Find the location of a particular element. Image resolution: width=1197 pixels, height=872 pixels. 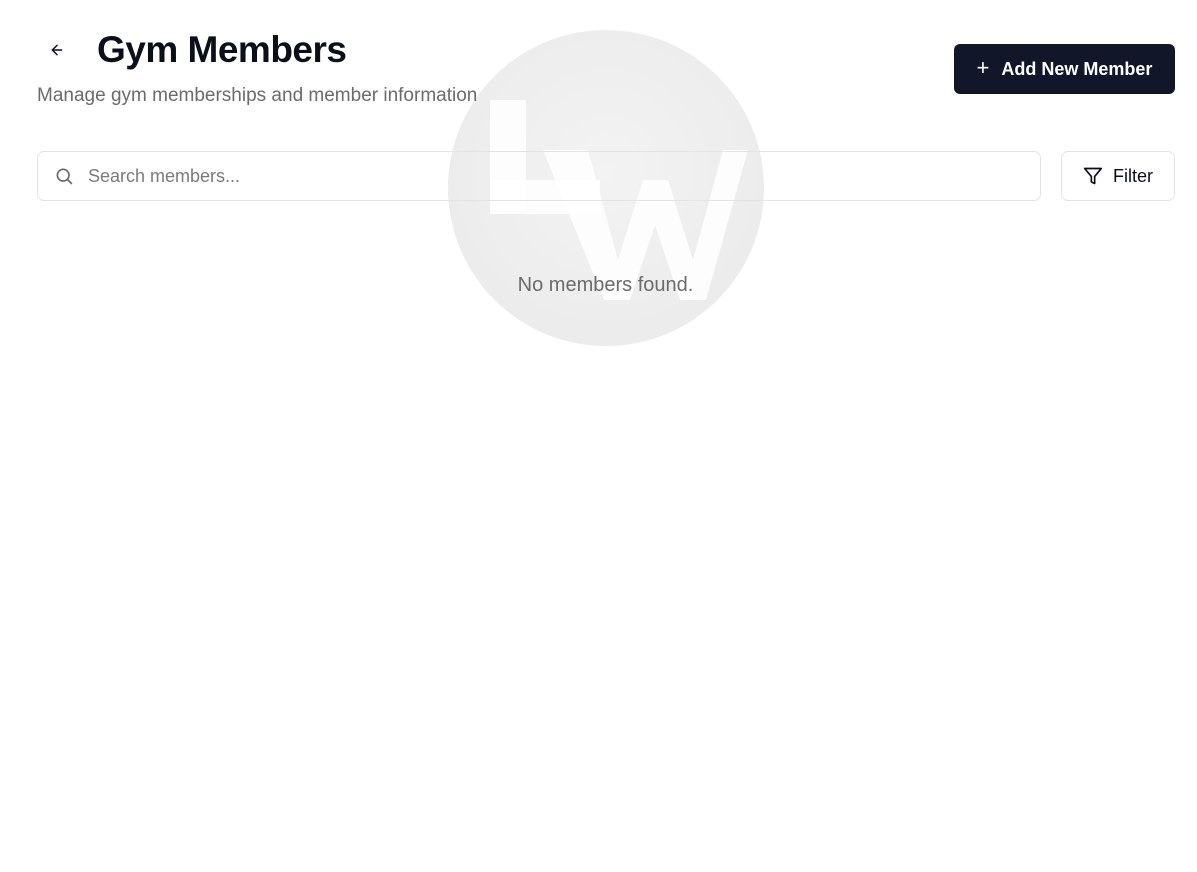

add-member-button: + Add New Member is located at coordinates (1064, 69).